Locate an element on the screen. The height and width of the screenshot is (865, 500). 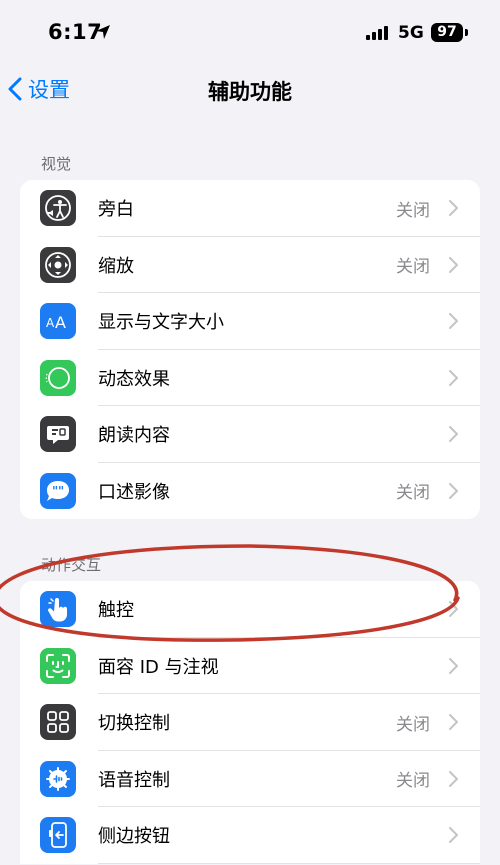
row-motion: 动态效果 is located at coordinates (250, 378).